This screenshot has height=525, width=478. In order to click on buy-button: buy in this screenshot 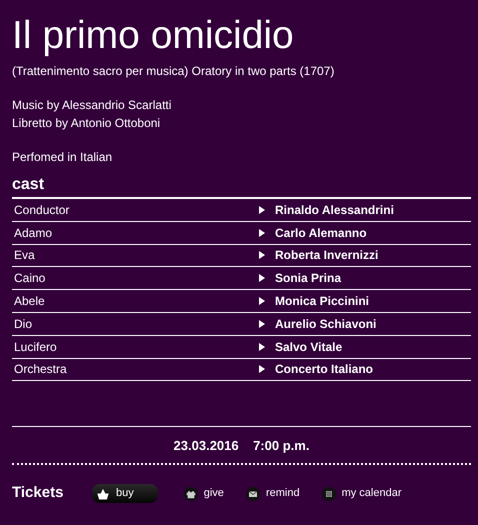, I will do `click(125, 493)`.